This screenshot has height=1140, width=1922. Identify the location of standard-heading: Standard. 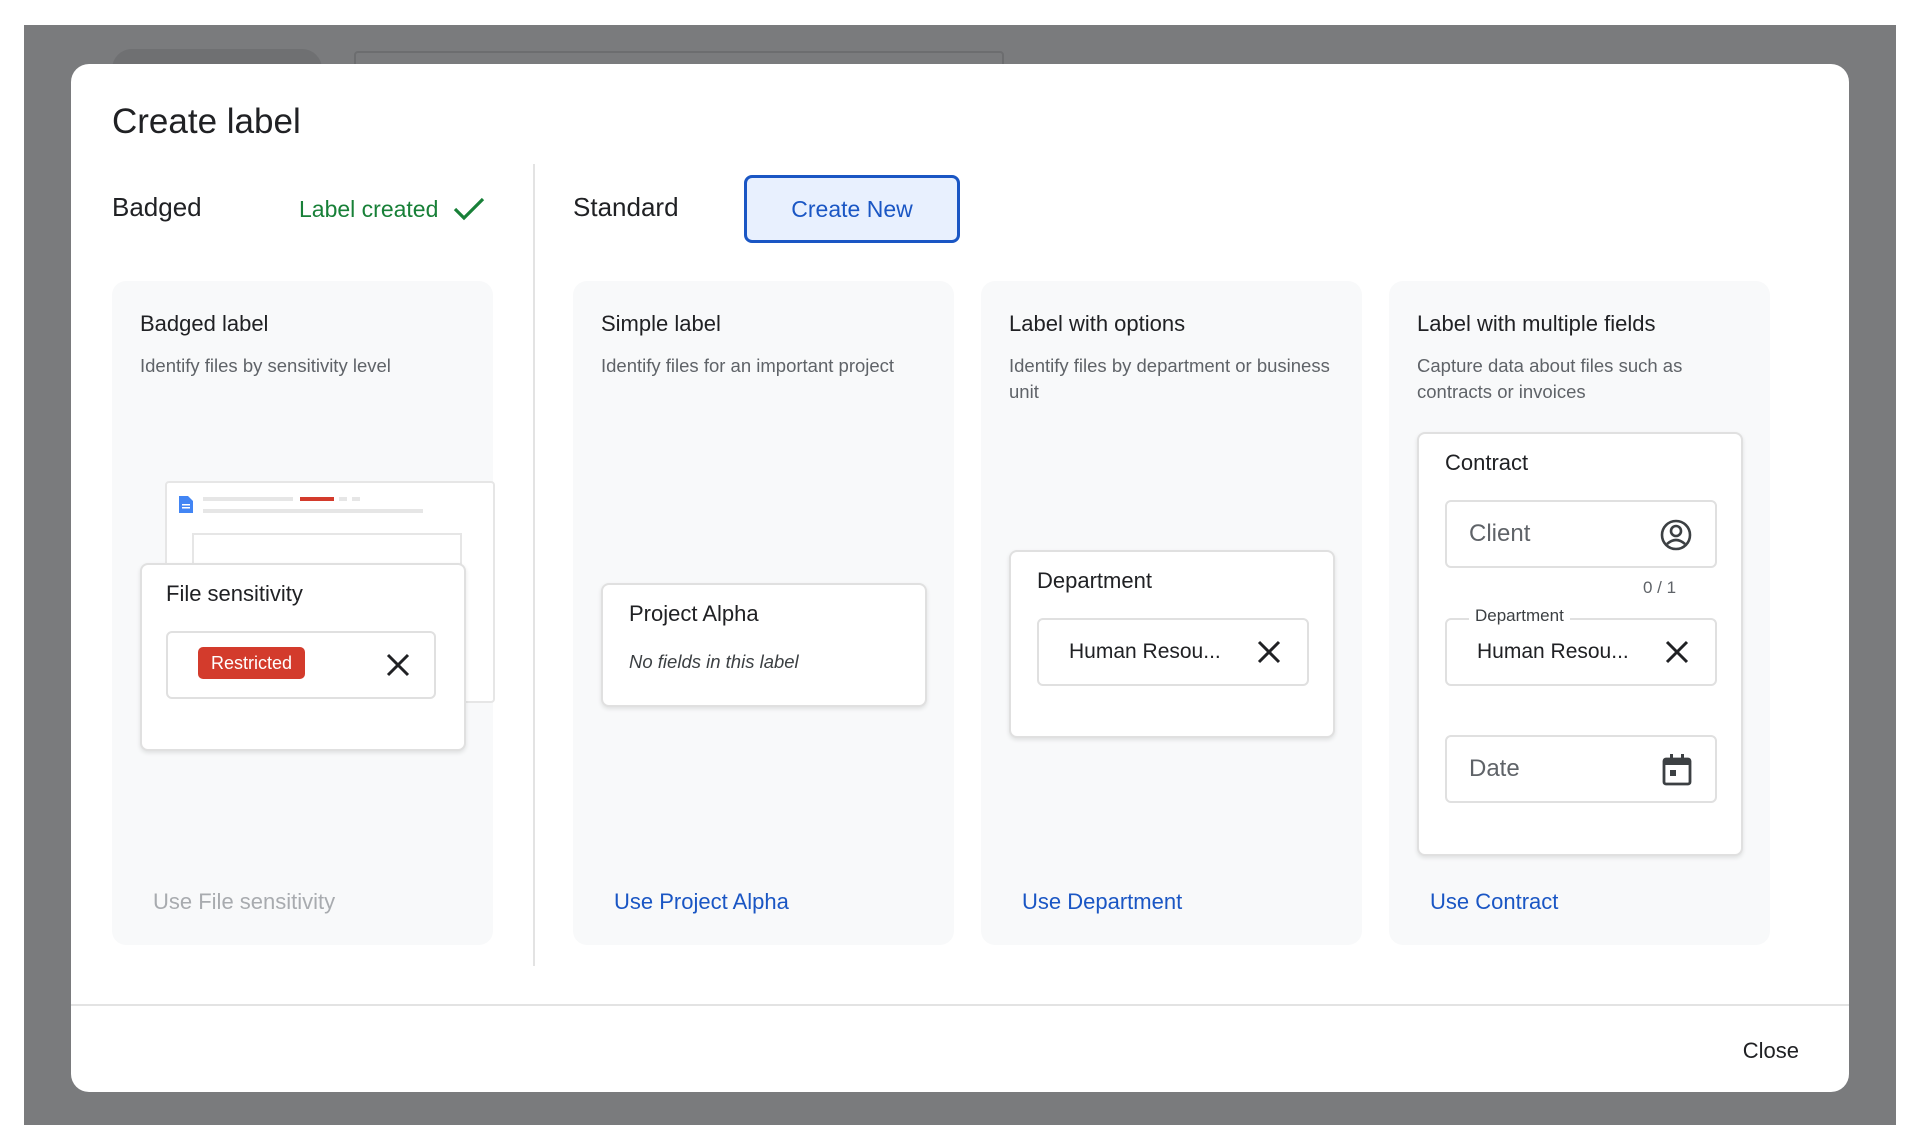
(626, 207).